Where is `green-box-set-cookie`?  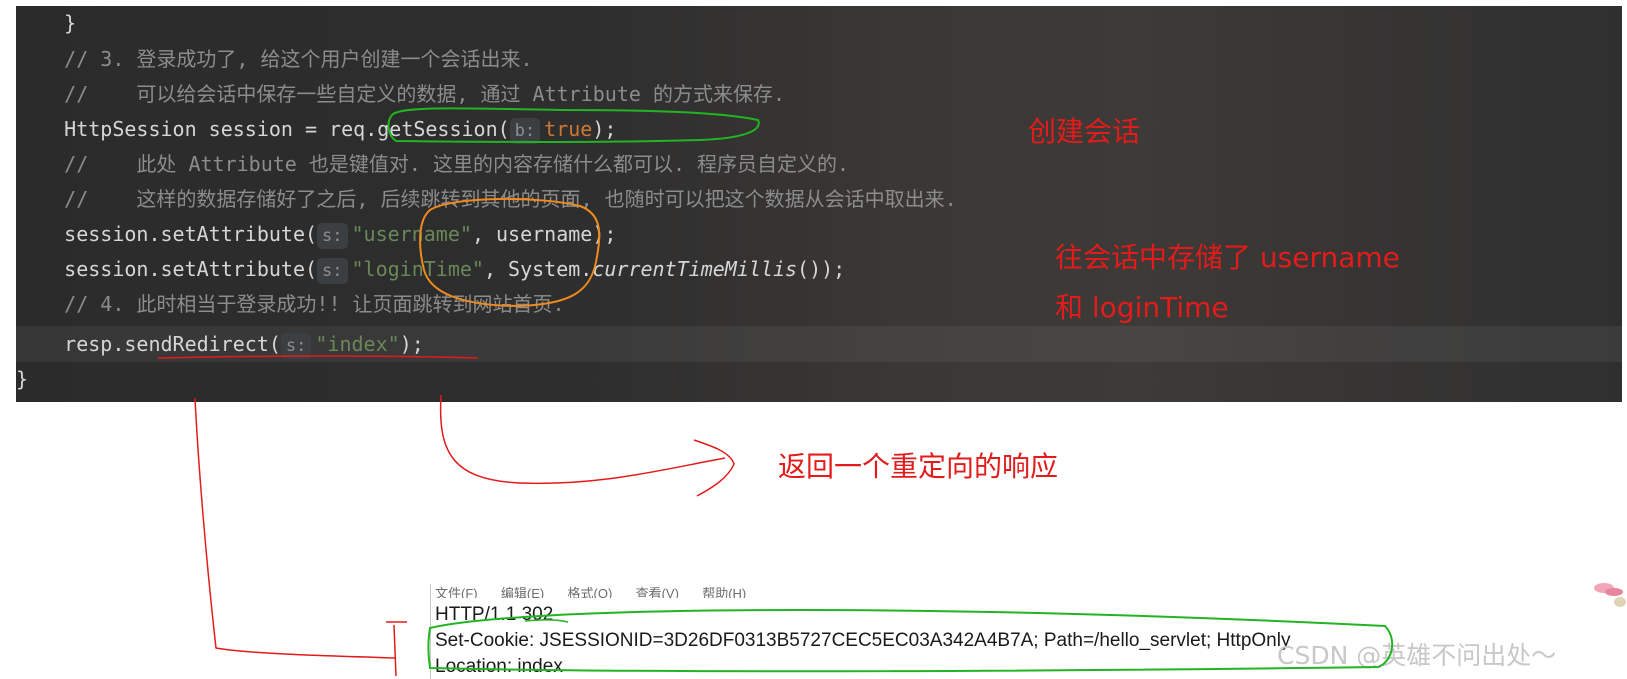
green-box-set-cookie is located at coordinates (910, 641).